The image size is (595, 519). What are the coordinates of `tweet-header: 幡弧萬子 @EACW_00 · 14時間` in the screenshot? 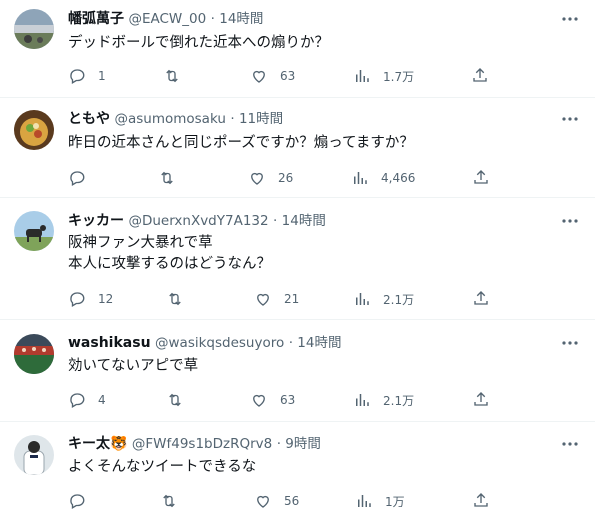 It's located at (165, 19).